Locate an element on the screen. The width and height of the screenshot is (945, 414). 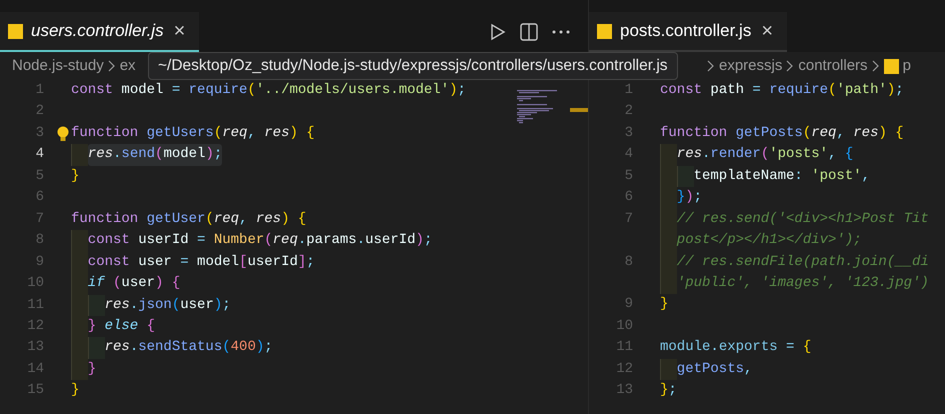
code-text: getPosts, is located at coordinates (714, 369).